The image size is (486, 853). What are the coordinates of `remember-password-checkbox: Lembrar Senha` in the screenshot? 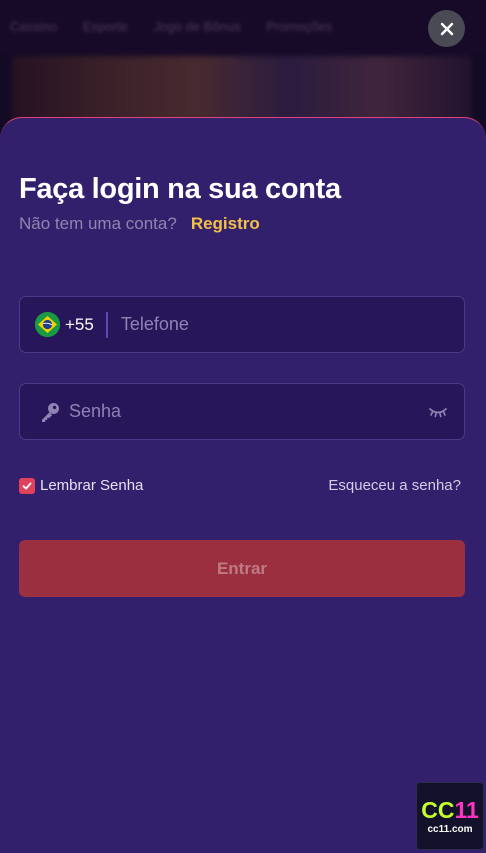 It's located at (81, 485).